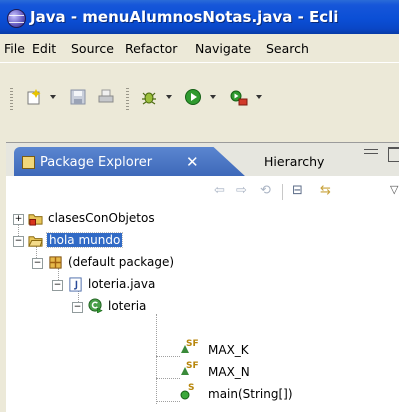  Describe the element at coordinates (393, 154) in the screenshot. I see `maximize-icon` at that location.